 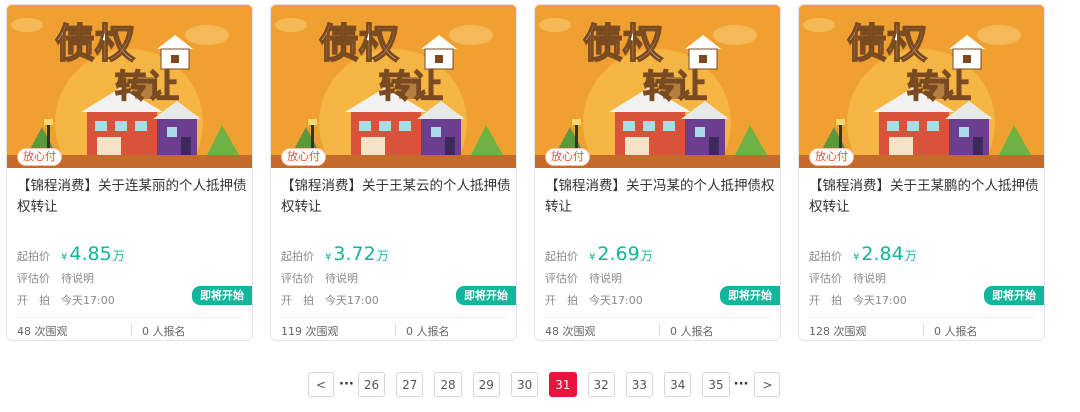 I want to click on views-count: 128 次围观, so click(x=838, y=331).